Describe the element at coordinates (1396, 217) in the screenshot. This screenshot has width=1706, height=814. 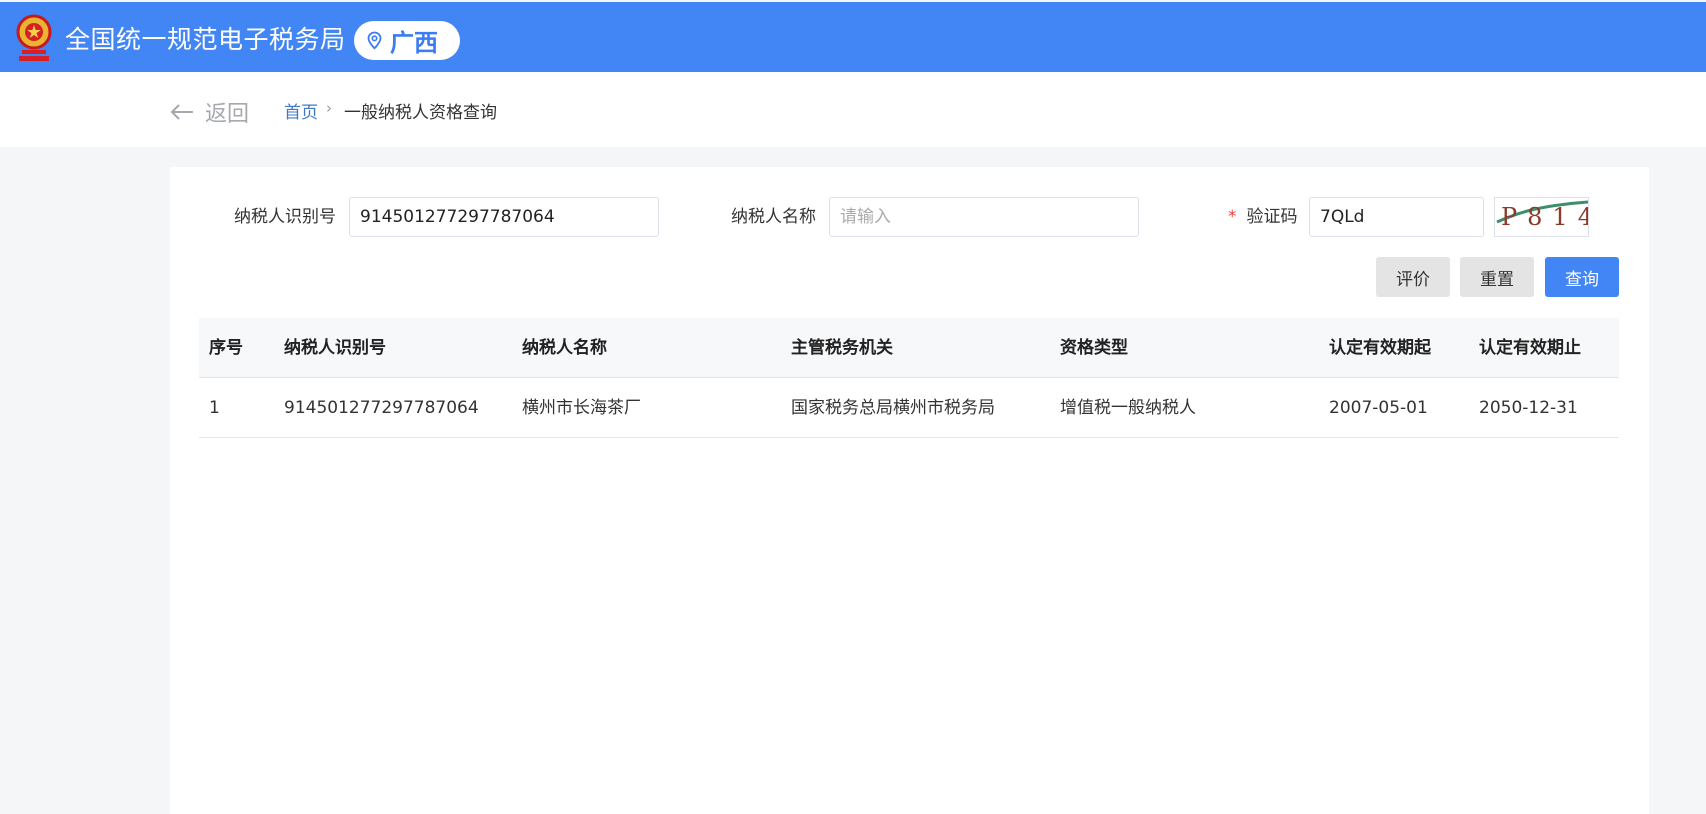
I see `captcha-input` at that location.